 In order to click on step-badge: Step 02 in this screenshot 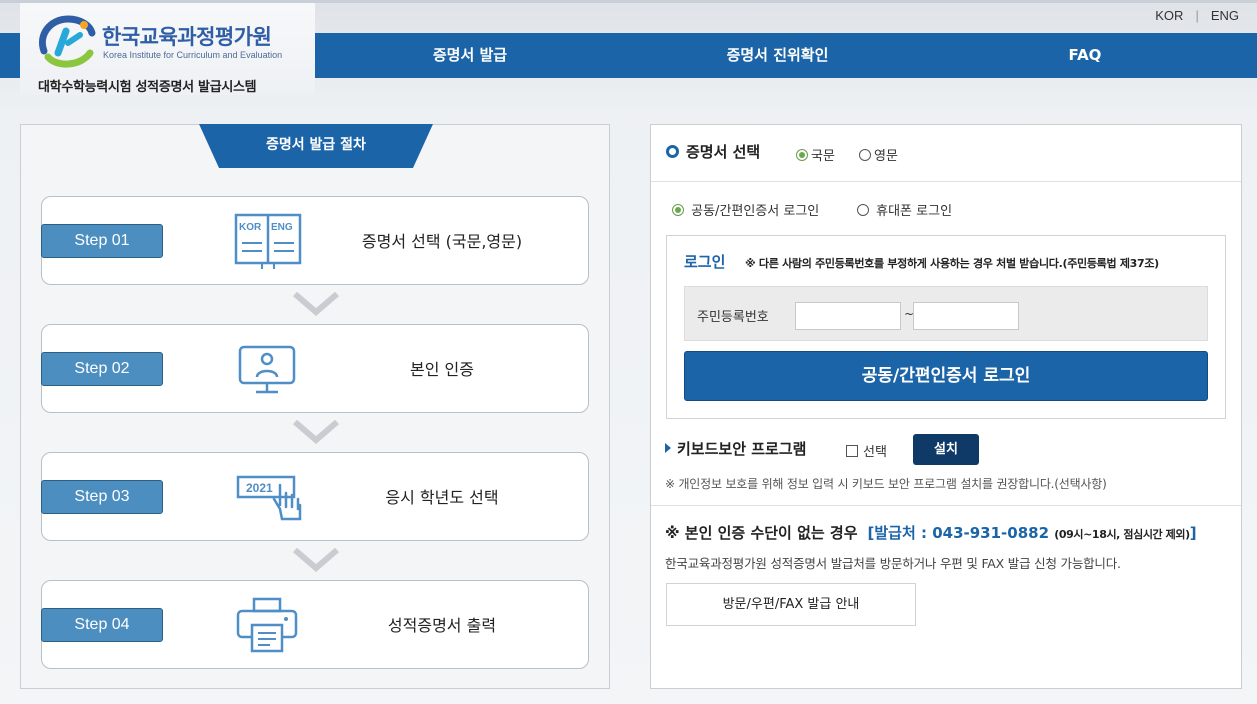, I will do `click(102, 369)`.